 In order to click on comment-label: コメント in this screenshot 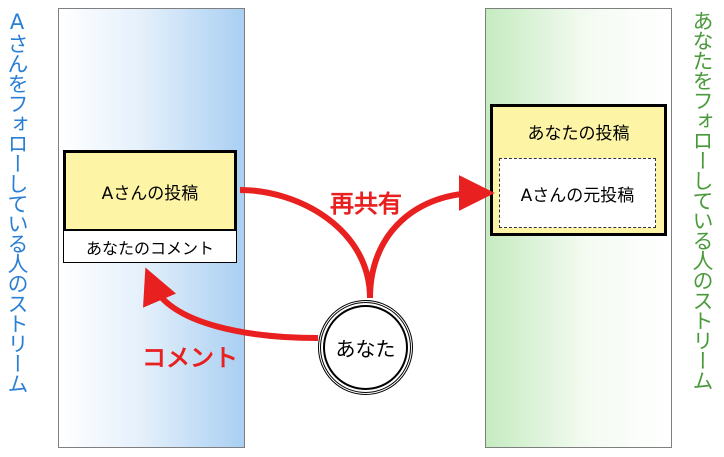, I will do `click(190, 358)`.